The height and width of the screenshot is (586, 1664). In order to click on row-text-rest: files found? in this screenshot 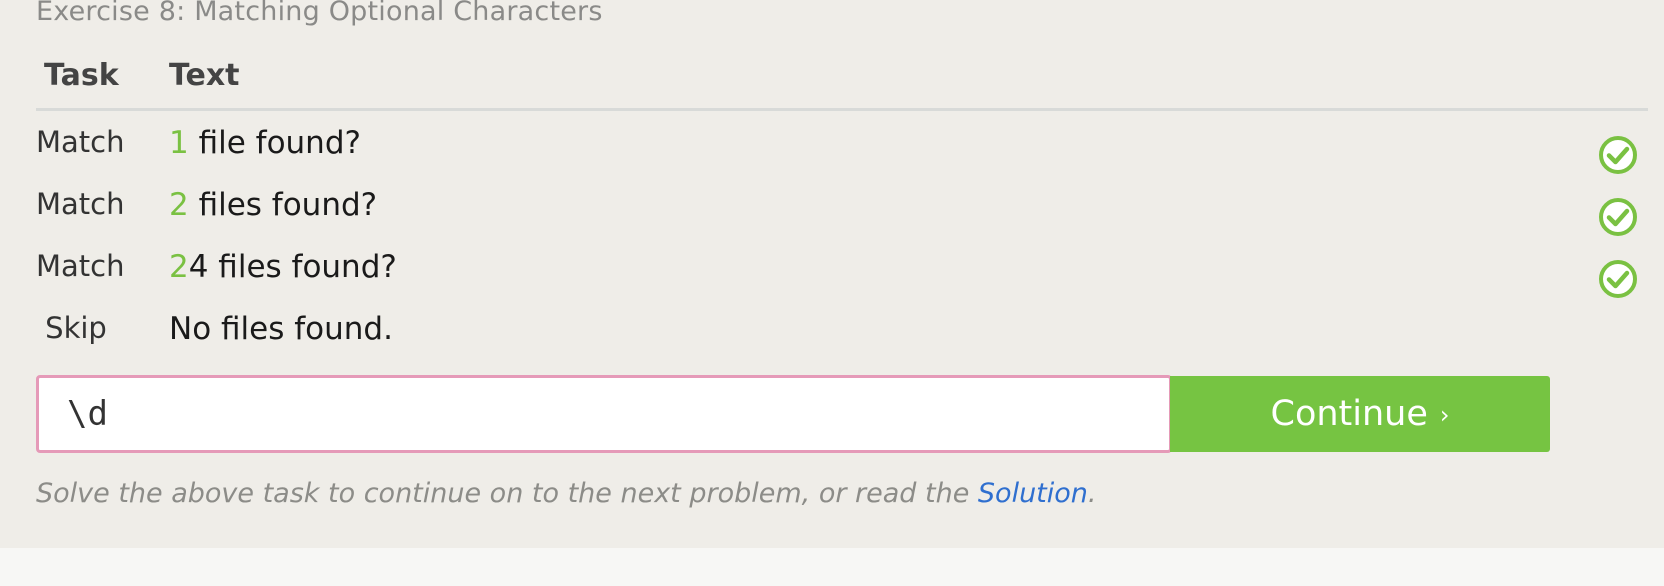, I will do `click(283, 205)`.